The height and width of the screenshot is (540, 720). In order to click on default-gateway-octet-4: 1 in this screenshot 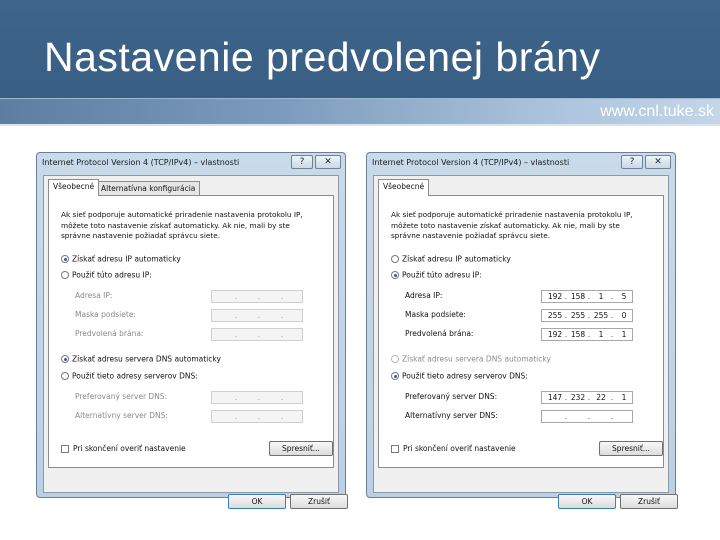, I will do `click(624, 334)`.